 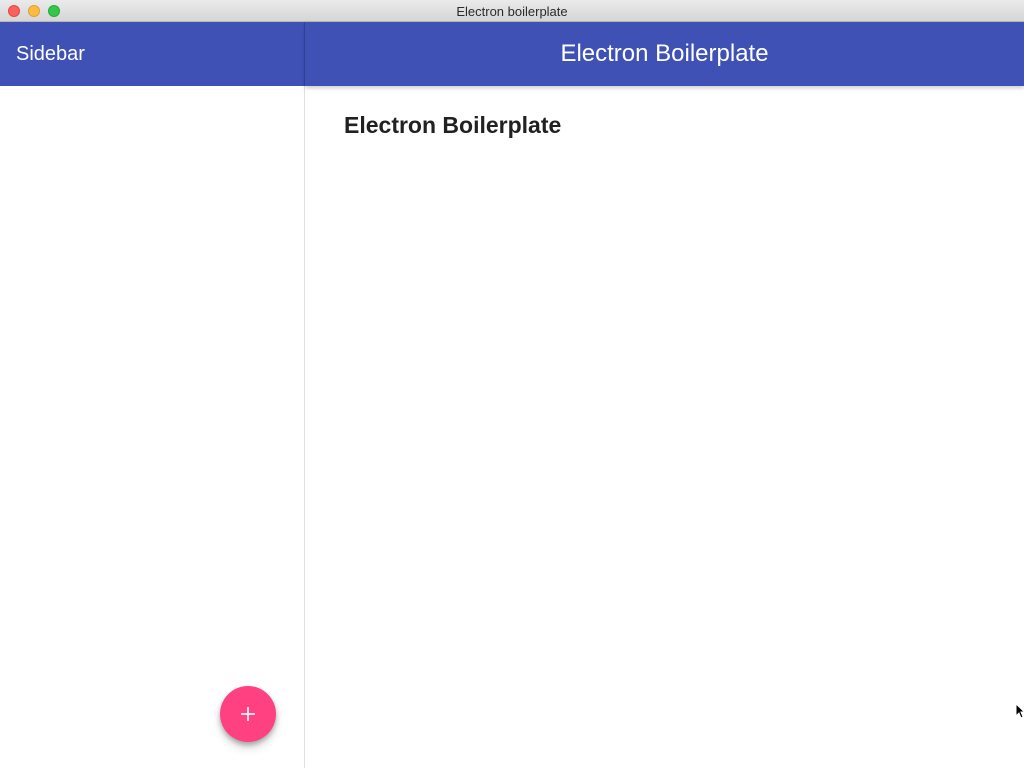 I want to click on app-bar-title: Electron Boilerplate, so click(x=664, y=53).